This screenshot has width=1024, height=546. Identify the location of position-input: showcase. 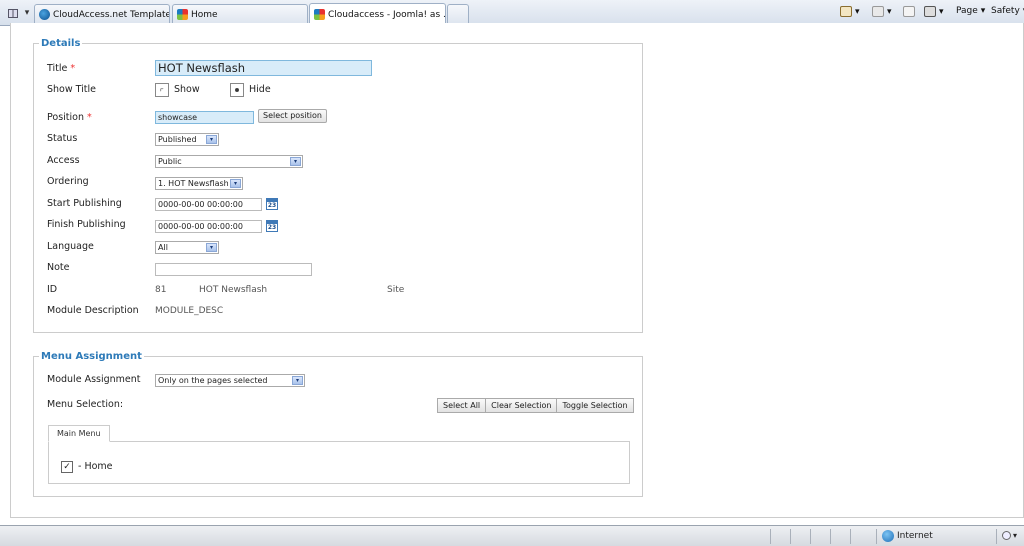
(204, 117).